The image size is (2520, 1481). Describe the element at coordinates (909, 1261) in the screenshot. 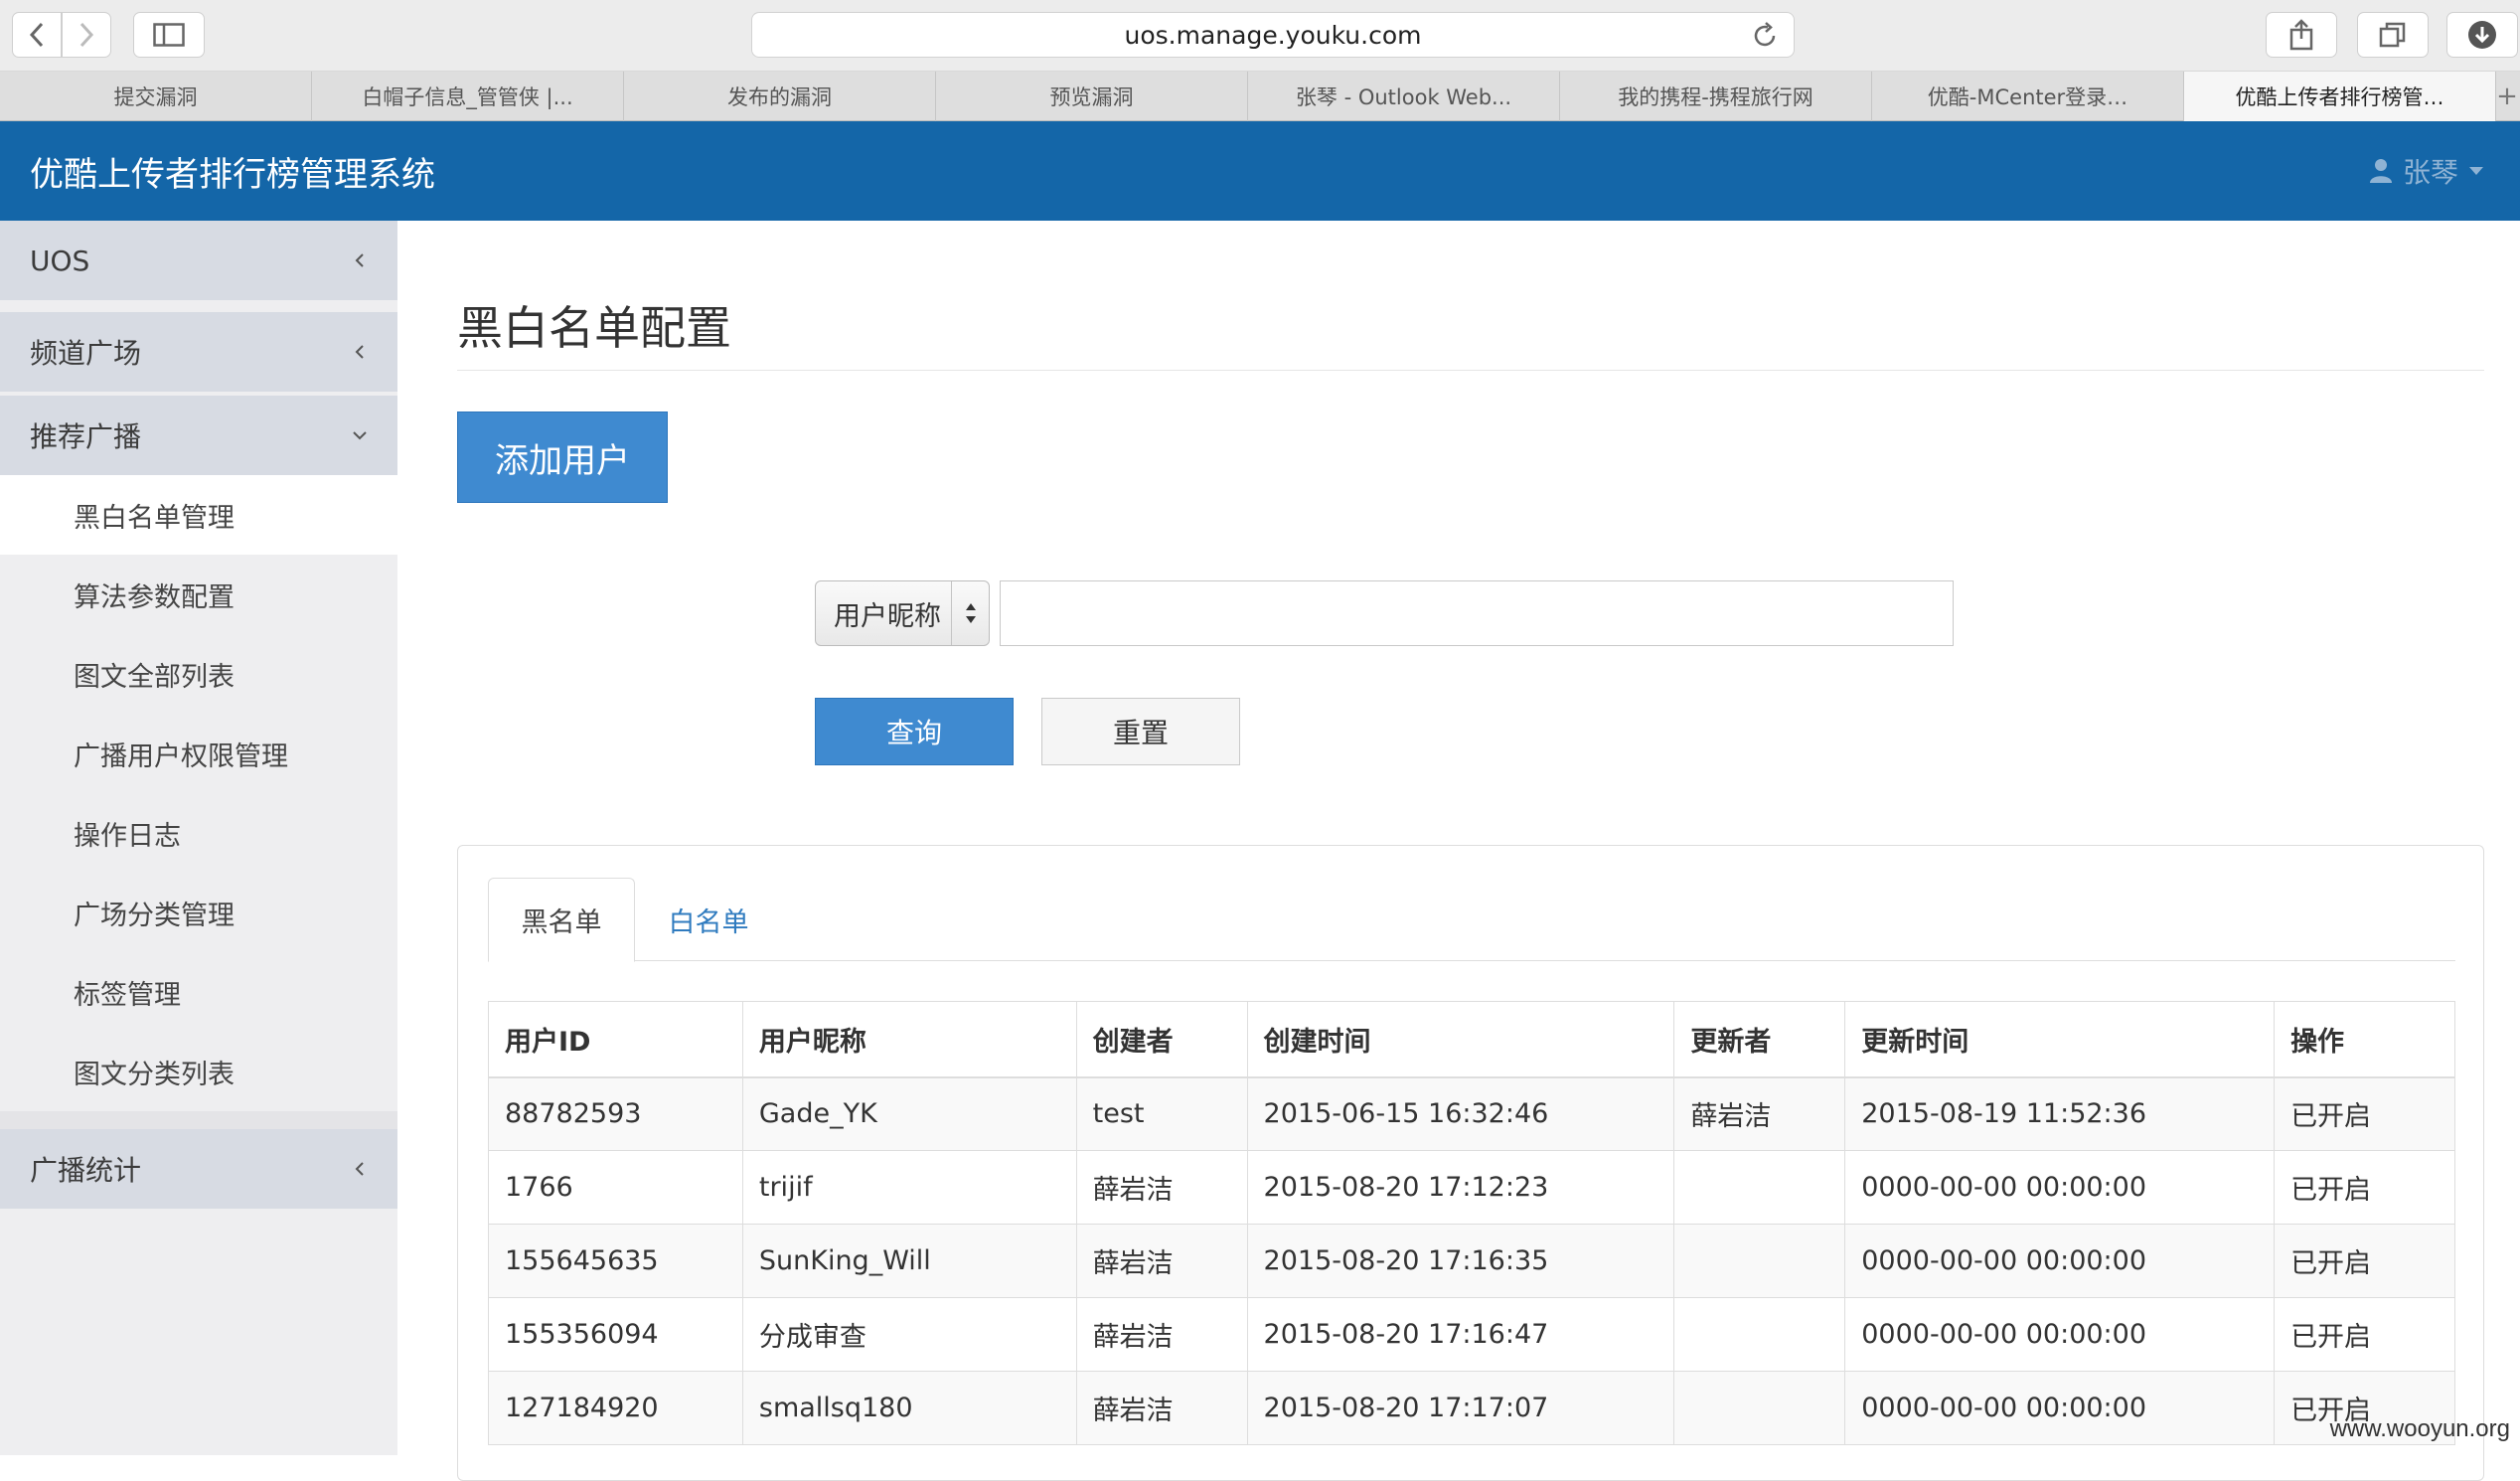

I see `cell-nickname-link: SunKing_Will` at that location.